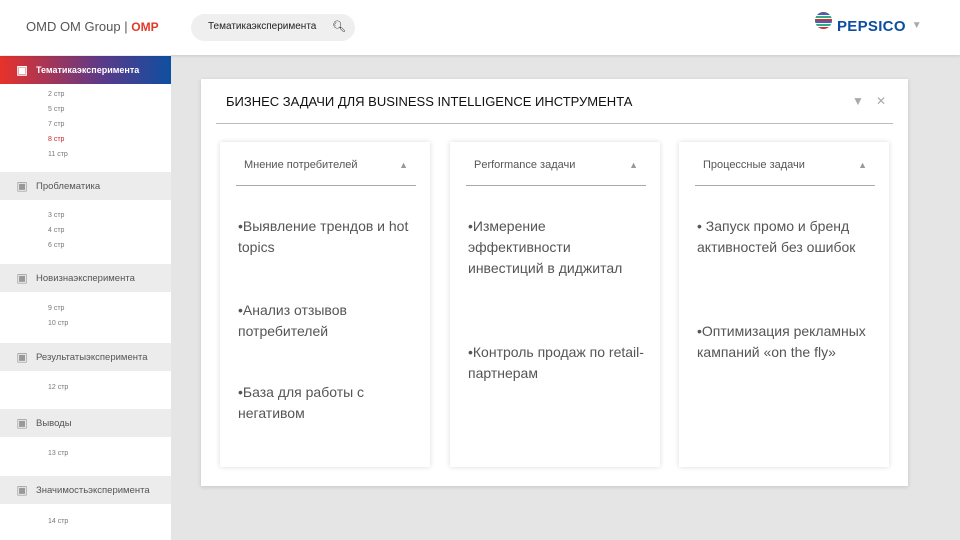 The image size is (960, 540). What do you see at coordinates (92, 357) in the screenshot?
I see `sidebar-section-label: Результатыэксперимента` at bounding box center [92, 357].